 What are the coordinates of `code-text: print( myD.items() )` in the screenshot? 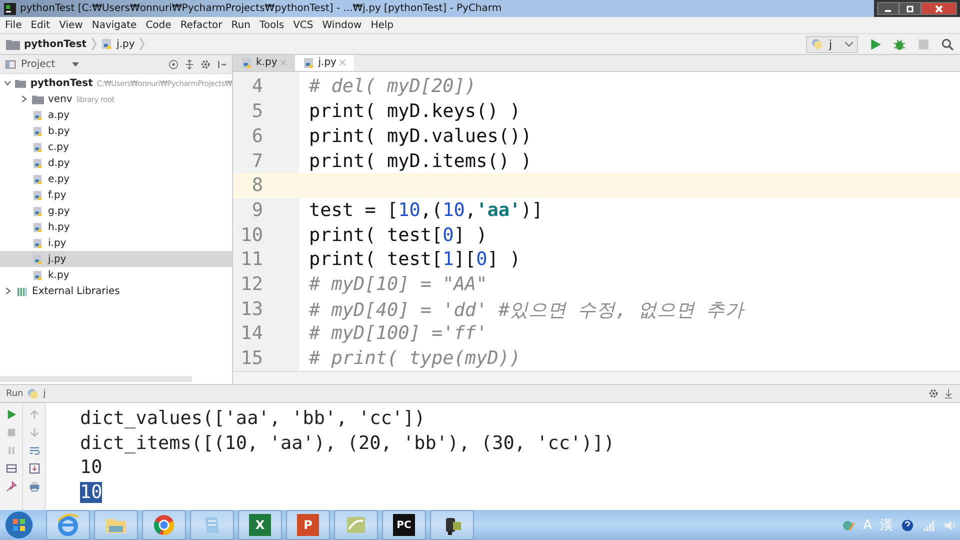 It's located at (420, 161).